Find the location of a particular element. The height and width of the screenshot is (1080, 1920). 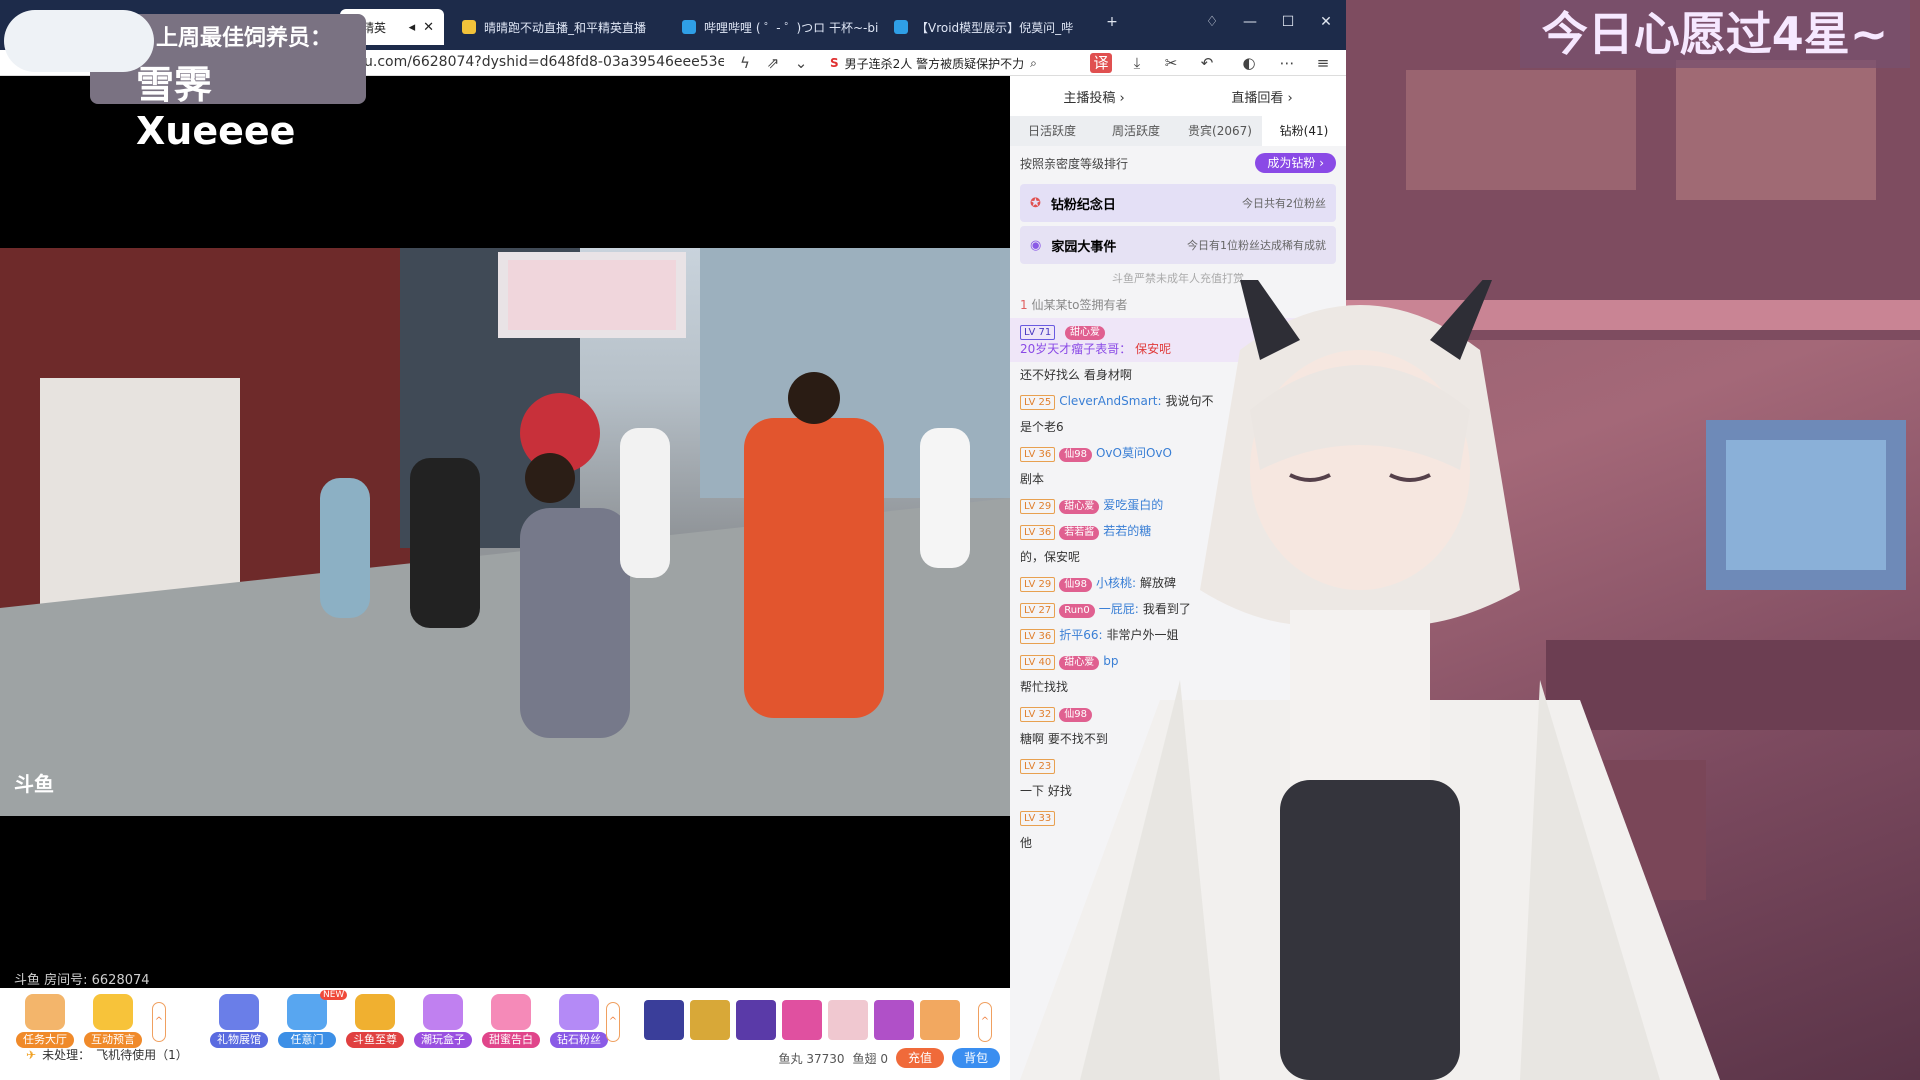

gift-bar: 任务大厅 互动预言 ^ 礼物展馆 任意门 NEW 斗鱼至尊 潮玩盒子 甜蜜告白 is located at coordinates (505, 1034).